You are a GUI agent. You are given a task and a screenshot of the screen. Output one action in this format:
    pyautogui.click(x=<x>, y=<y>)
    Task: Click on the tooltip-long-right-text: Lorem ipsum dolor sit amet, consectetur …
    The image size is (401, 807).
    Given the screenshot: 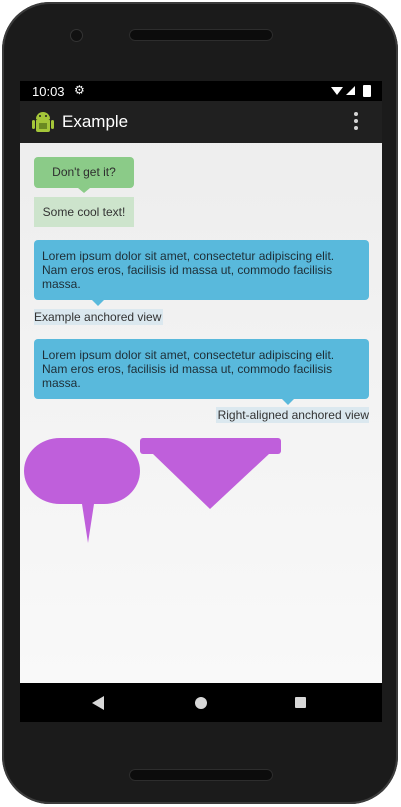 What is the action you would take?
    pyautogui.click(x=188, y=369)
    